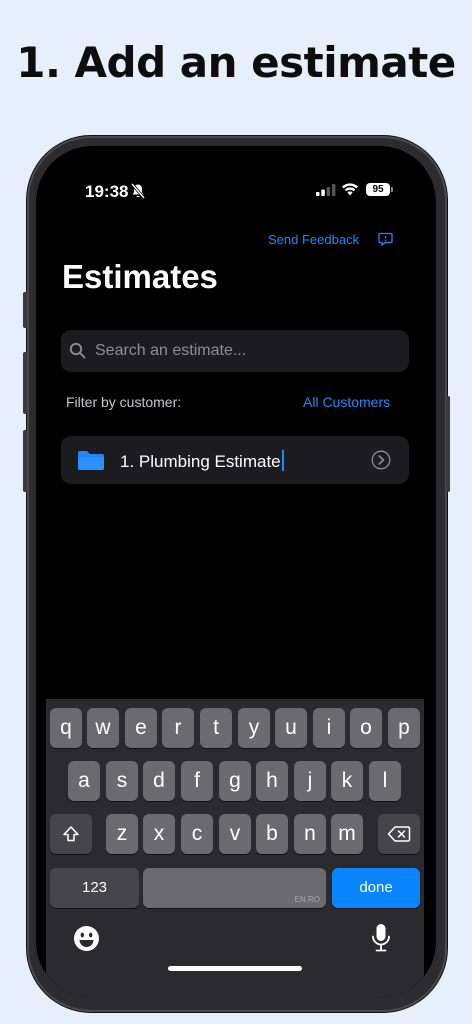  I want to click on space-key: EN RO, so click(234, 888).